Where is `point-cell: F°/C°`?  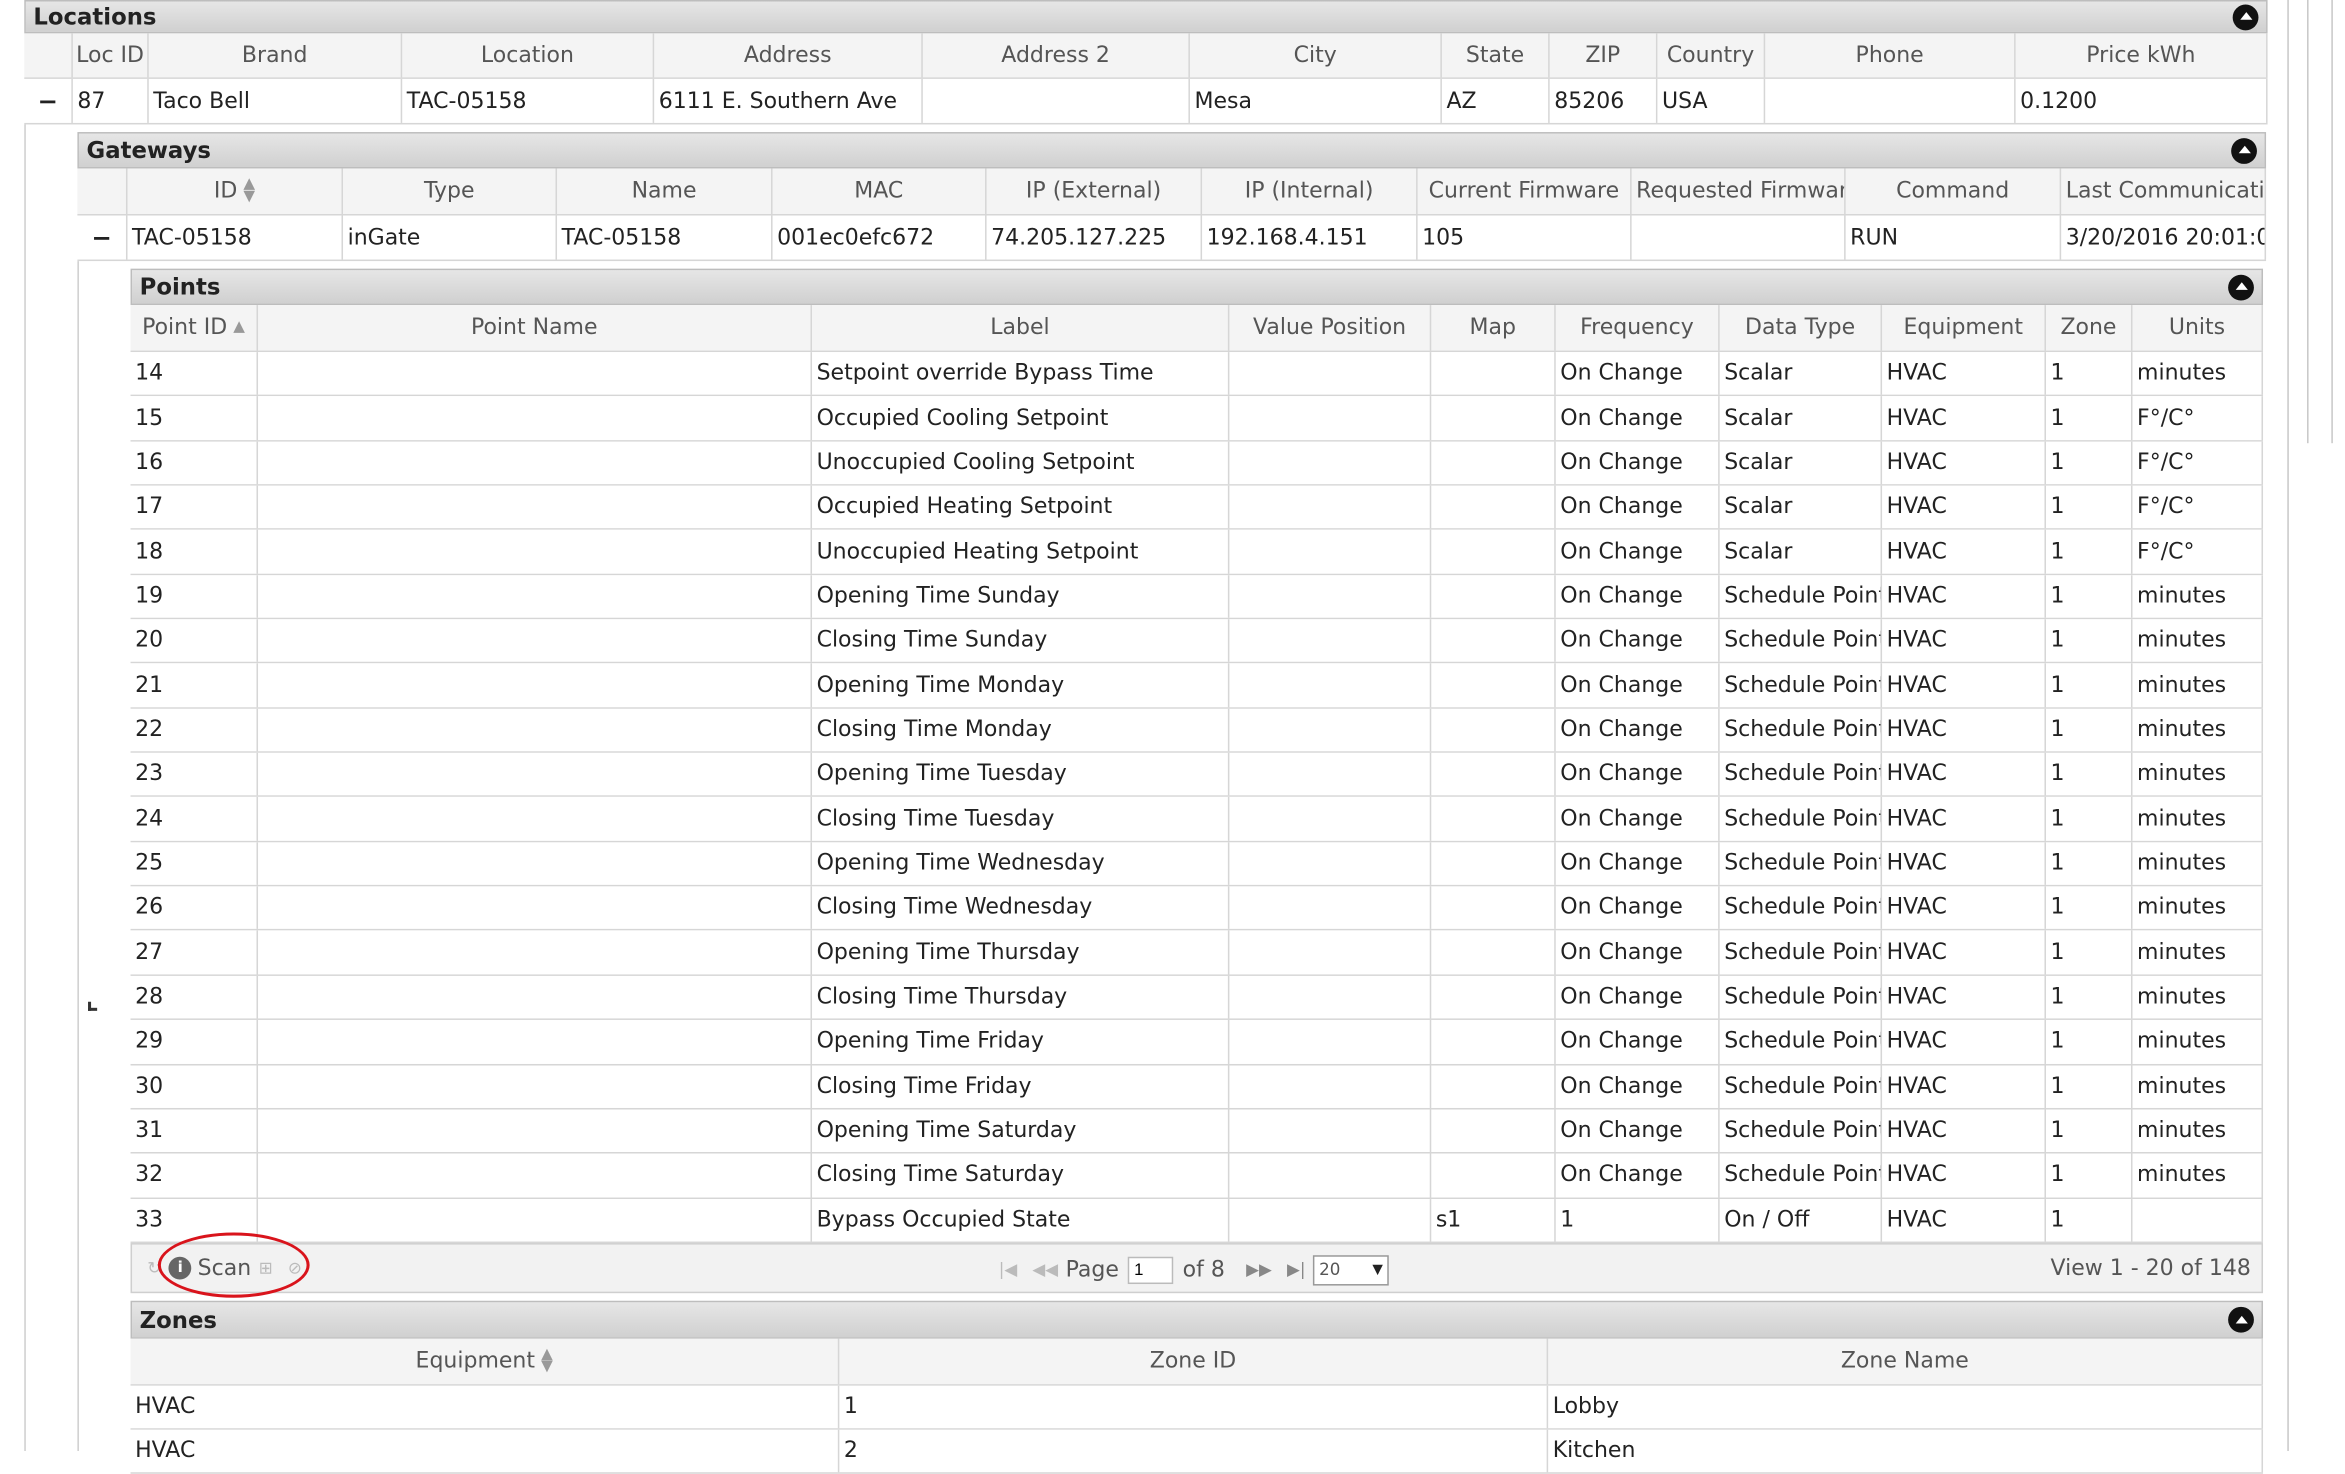
point-cell: F°/C° is located at coordinates (2198, 552).